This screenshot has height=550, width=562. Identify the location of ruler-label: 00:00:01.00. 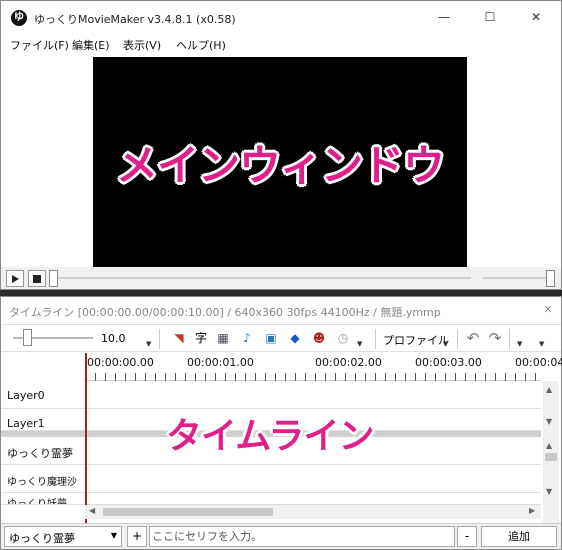
(220, 362).